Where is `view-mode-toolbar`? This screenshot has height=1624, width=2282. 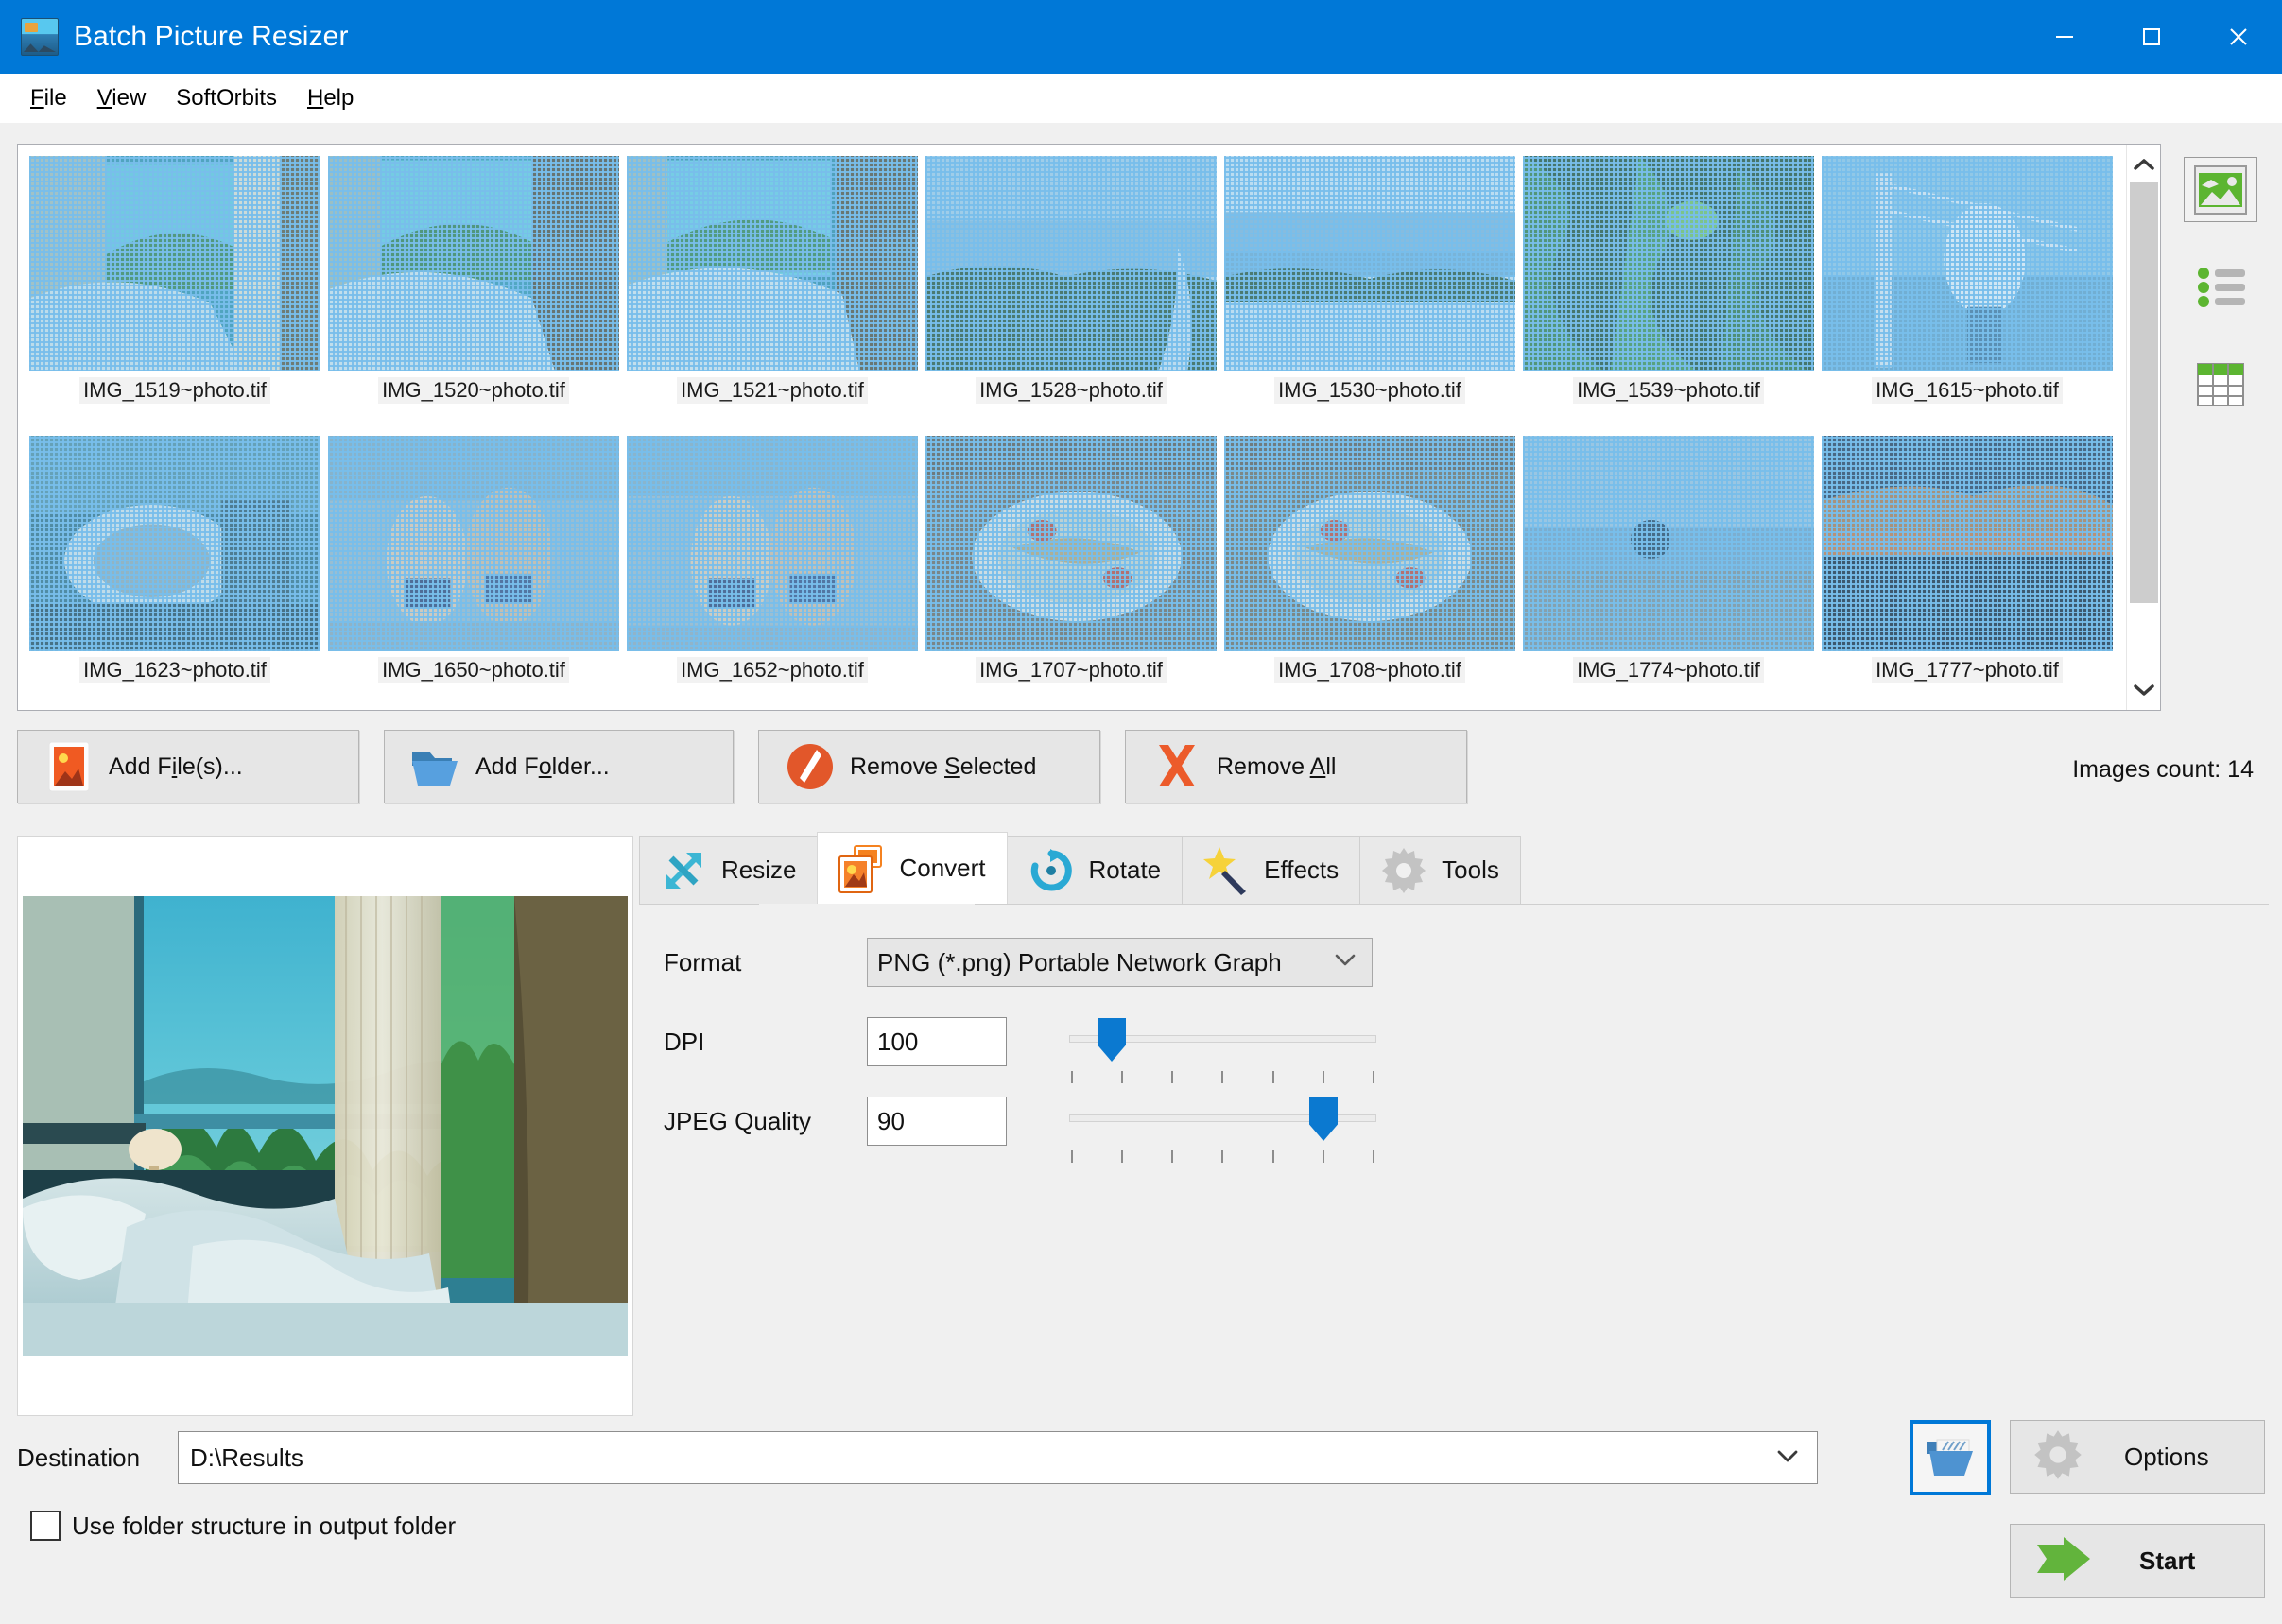 view-mode-toolbar is located at coordinates (2221, 281).